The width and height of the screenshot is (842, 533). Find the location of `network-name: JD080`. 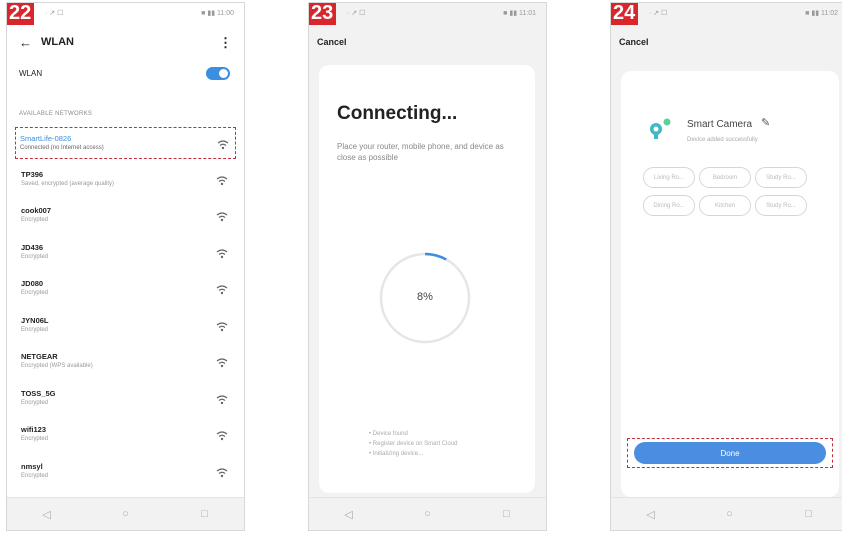

network-name: JD080 is located at coordinates (32, 283).